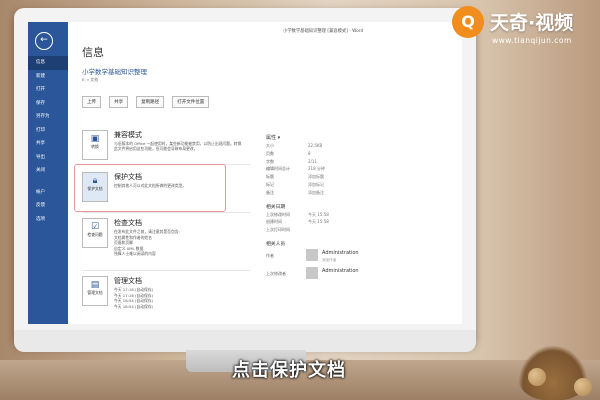 The height and width of the screenshot is (400, 600). What do you see at coordinates (361, 216) in the screenshot?
I see `date-row: 上次修改时间 今天 15:58` at bounding box center [361, 216].